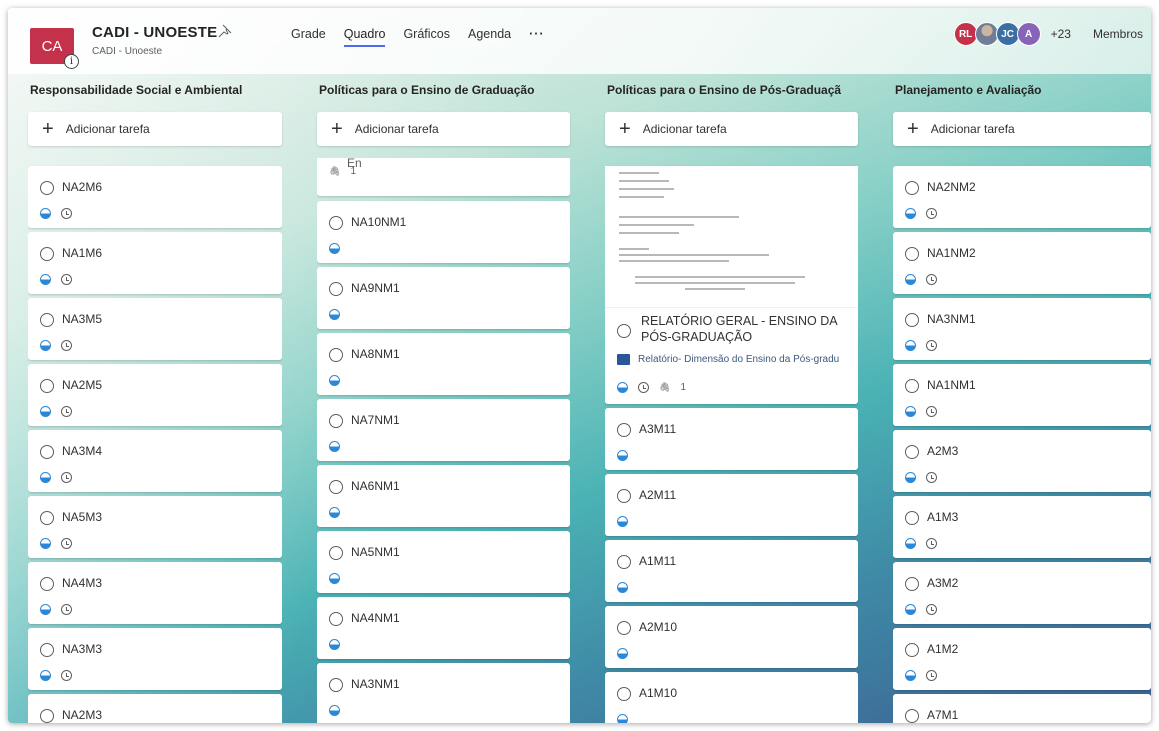 The width and height of the screenshot is (1159, 731). Describe the element at coordinates (155, 461) in the screenshot. I see `task-card: NA3M4` at that location.